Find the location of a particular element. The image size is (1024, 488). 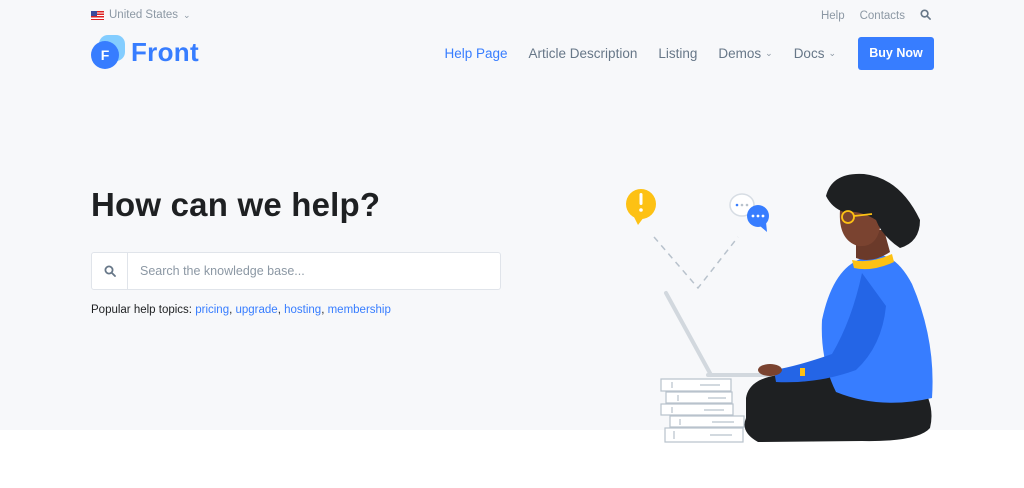

exclamation-bubble-icon is located at coordinates (641, 207).